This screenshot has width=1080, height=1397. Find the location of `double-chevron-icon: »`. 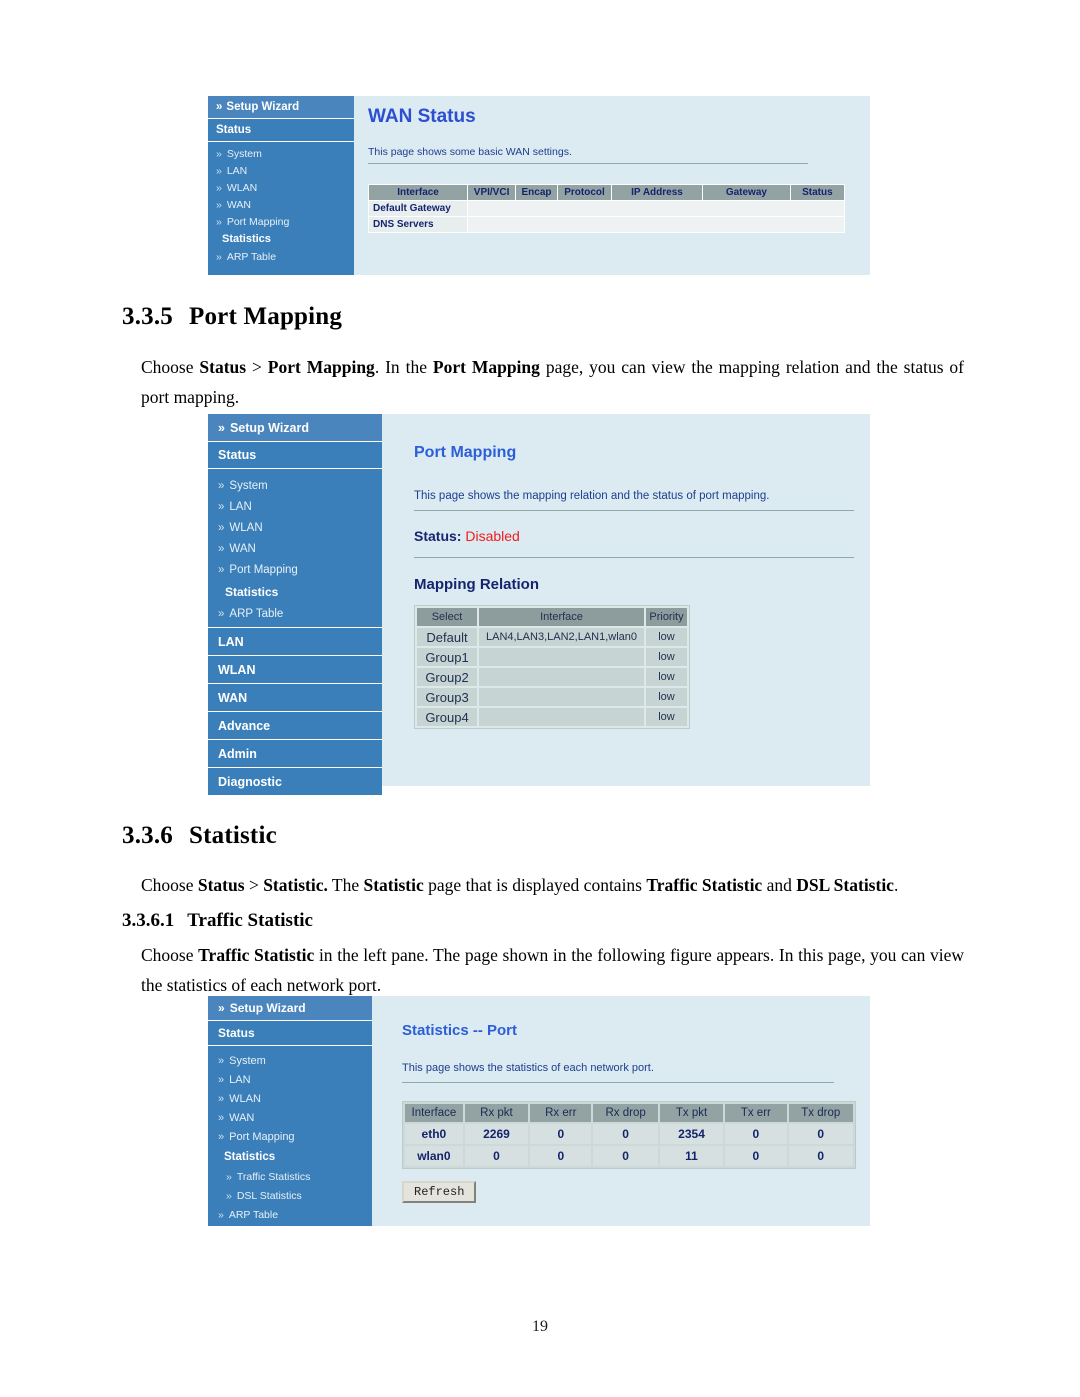

double-chevron-icon: » is located at coordinates (219, 107).